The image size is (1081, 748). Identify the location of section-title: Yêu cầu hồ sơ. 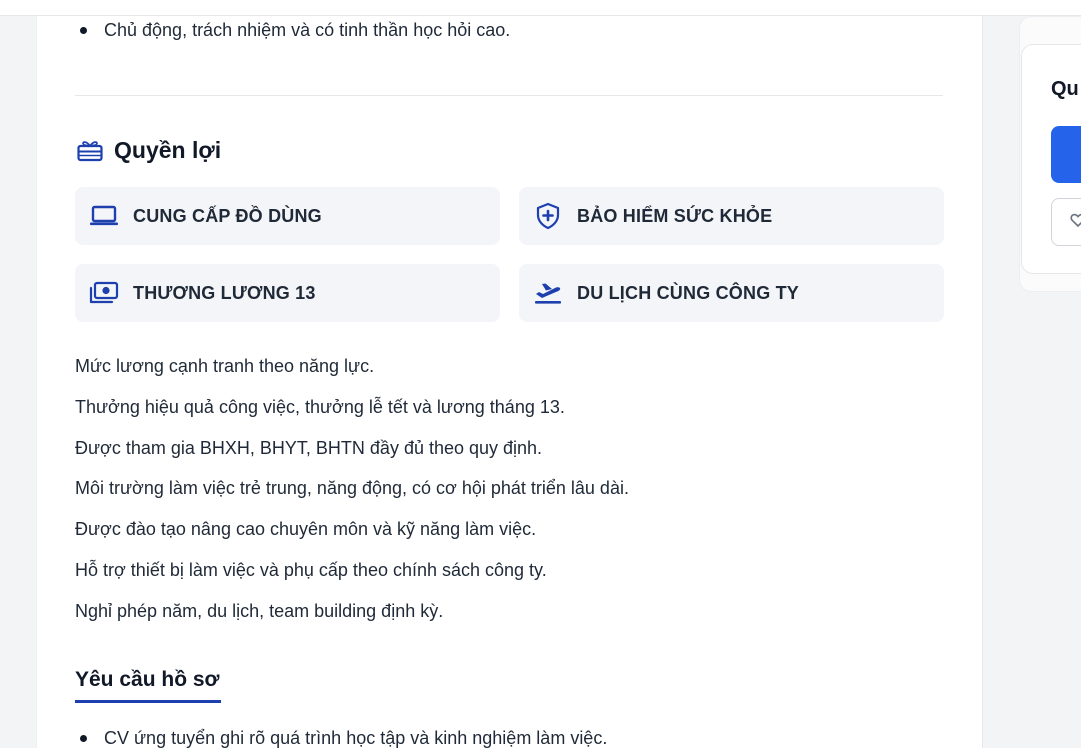
(147, 679).